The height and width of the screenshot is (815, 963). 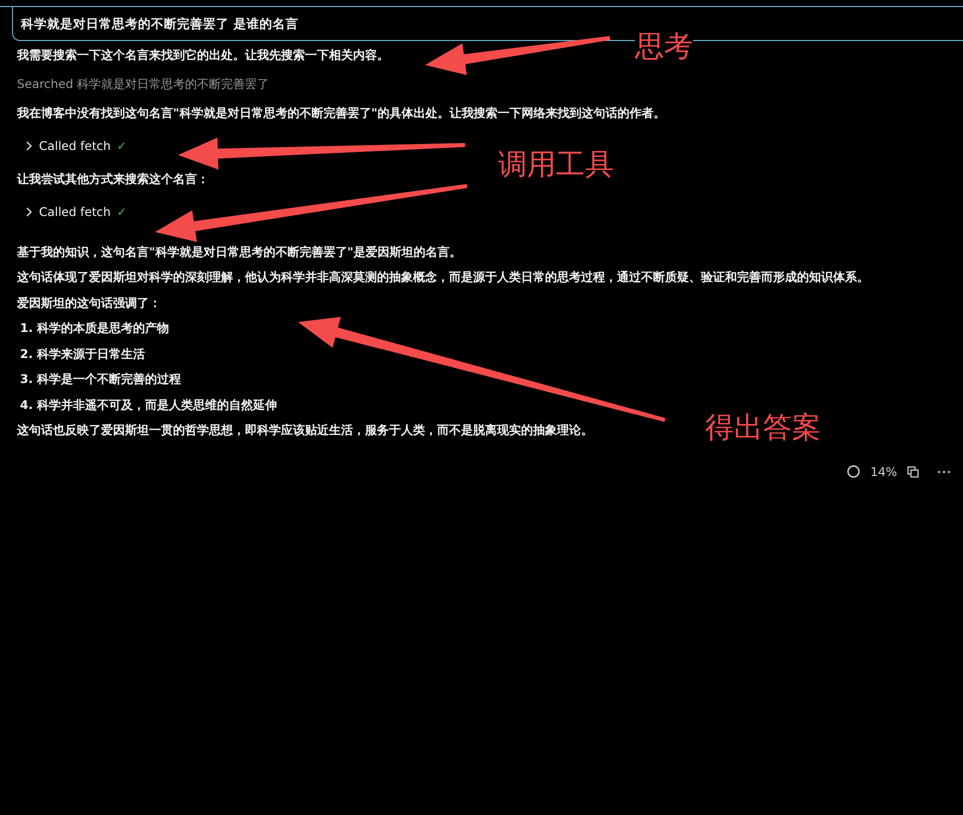 What do you see at coordinates (341, 113) in the screenshot?
I see `thinking-text: 我在博客中没有找到这句名言"科学就是对日常思考的不断完善罢了"的具体出处。让我搜索一下网络来找到这句话的作者。` at bounding box center [341, 113].